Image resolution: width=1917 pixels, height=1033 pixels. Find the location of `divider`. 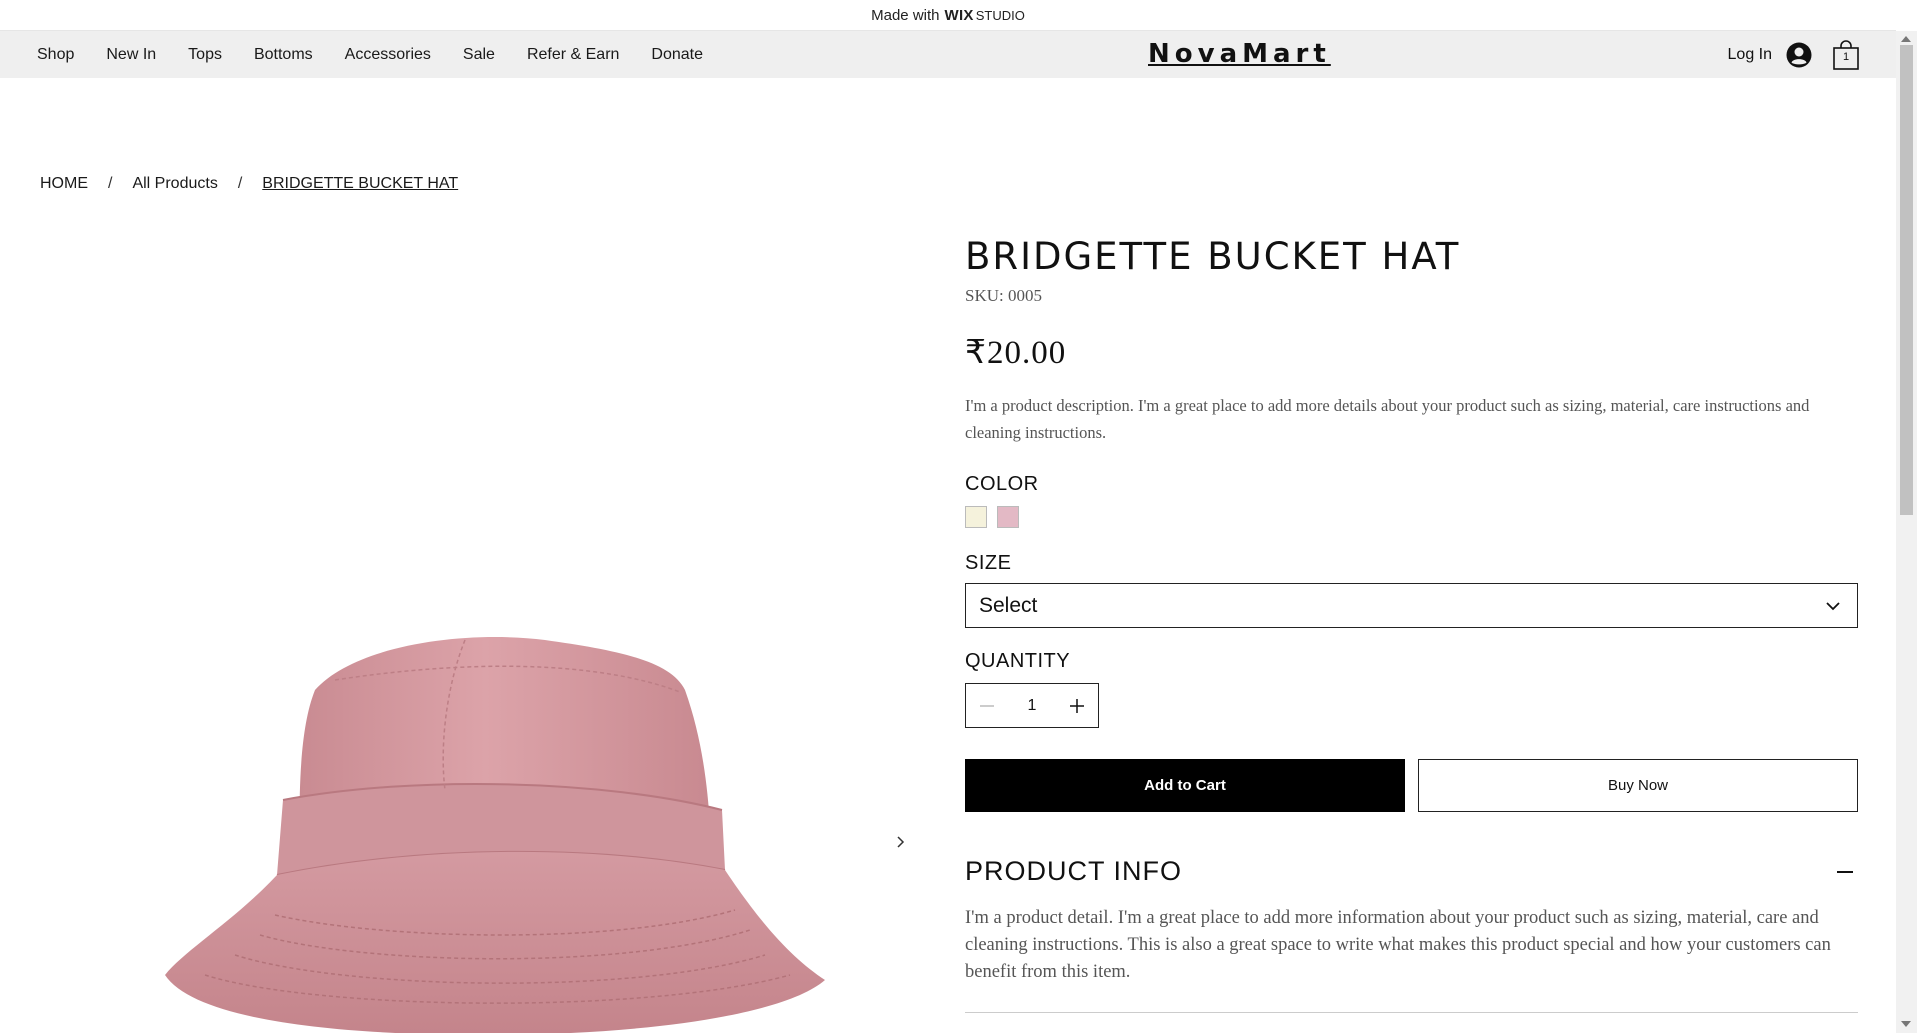

divider is located at coordinates (1411, 1012).